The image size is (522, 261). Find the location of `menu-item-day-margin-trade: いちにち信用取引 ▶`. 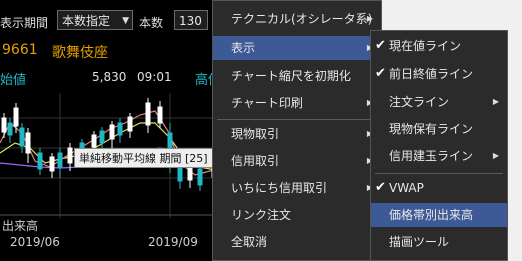

menu-item-day-margin-trade: いちにち信用取引 ▶ is located at coordinates (297, 188).